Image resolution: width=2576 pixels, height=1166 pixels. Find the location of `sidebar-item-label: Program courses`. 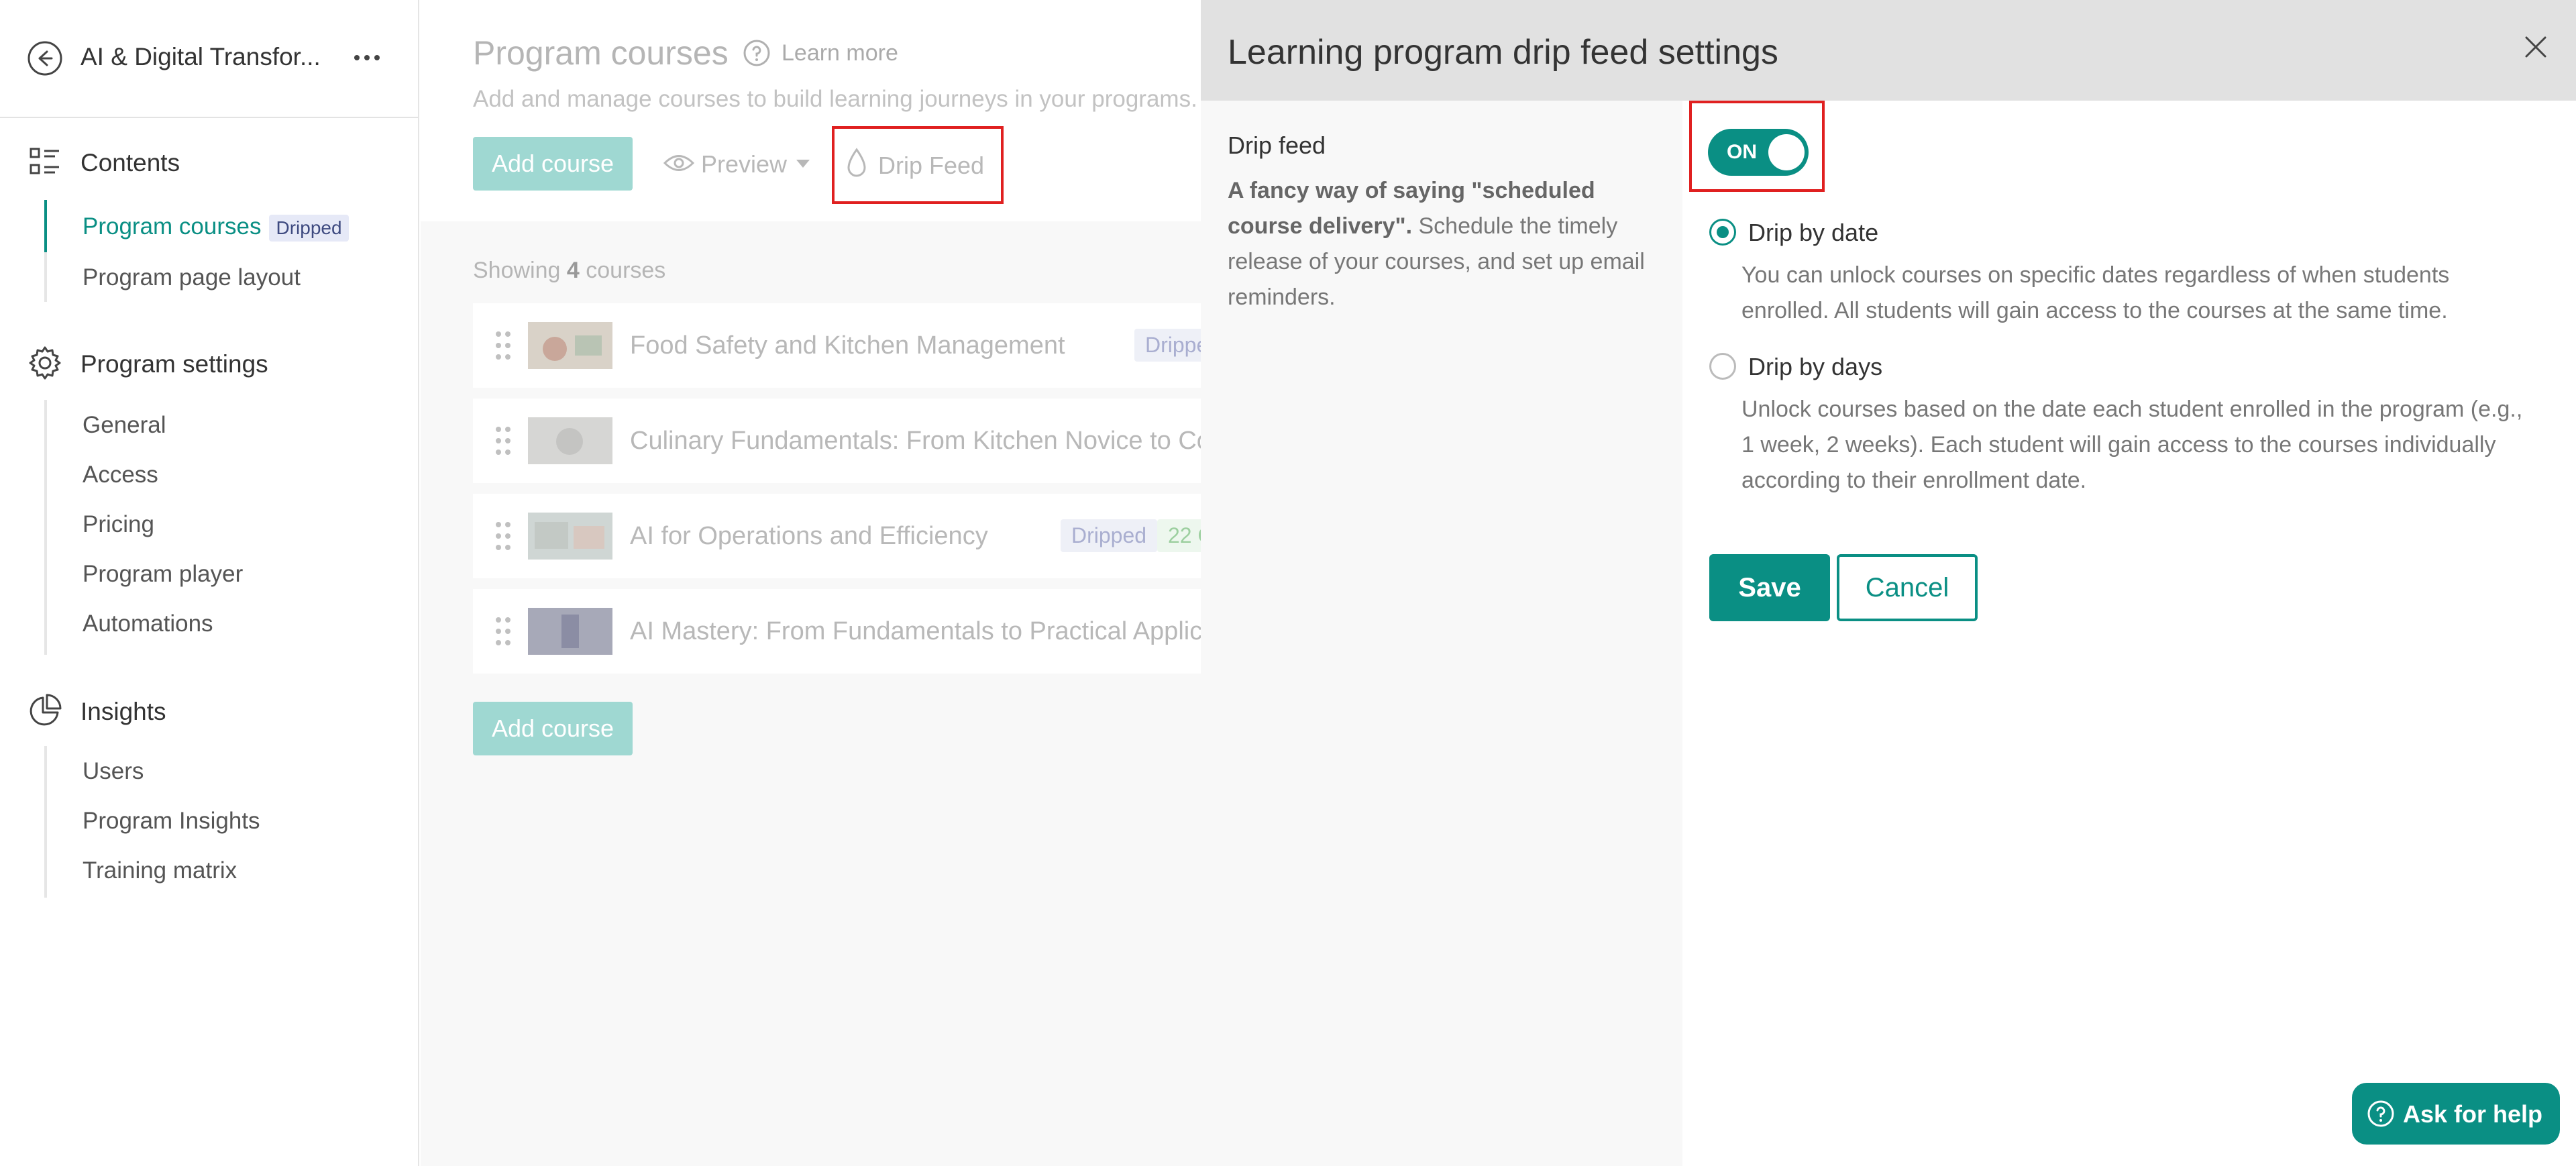

sidebar-item-label: Program courses is located at coordinates (172, 226).